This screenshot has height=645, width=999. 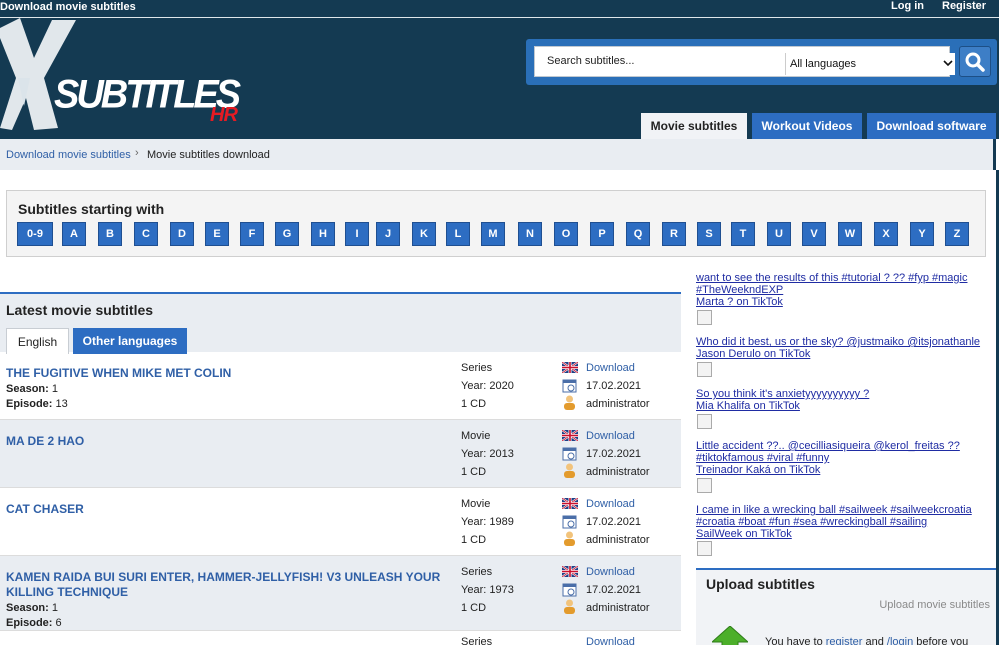 I want to click on letter-w: W, so click(x=850, y=234).